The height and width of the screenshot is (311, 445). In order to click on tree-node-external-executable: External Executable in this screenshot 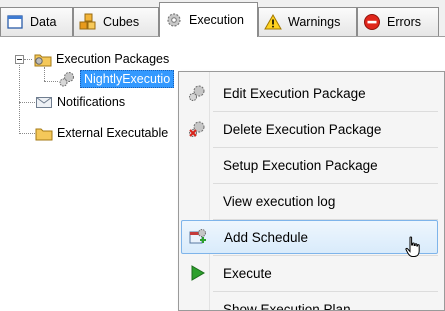, I will do `click(101, 133)`.